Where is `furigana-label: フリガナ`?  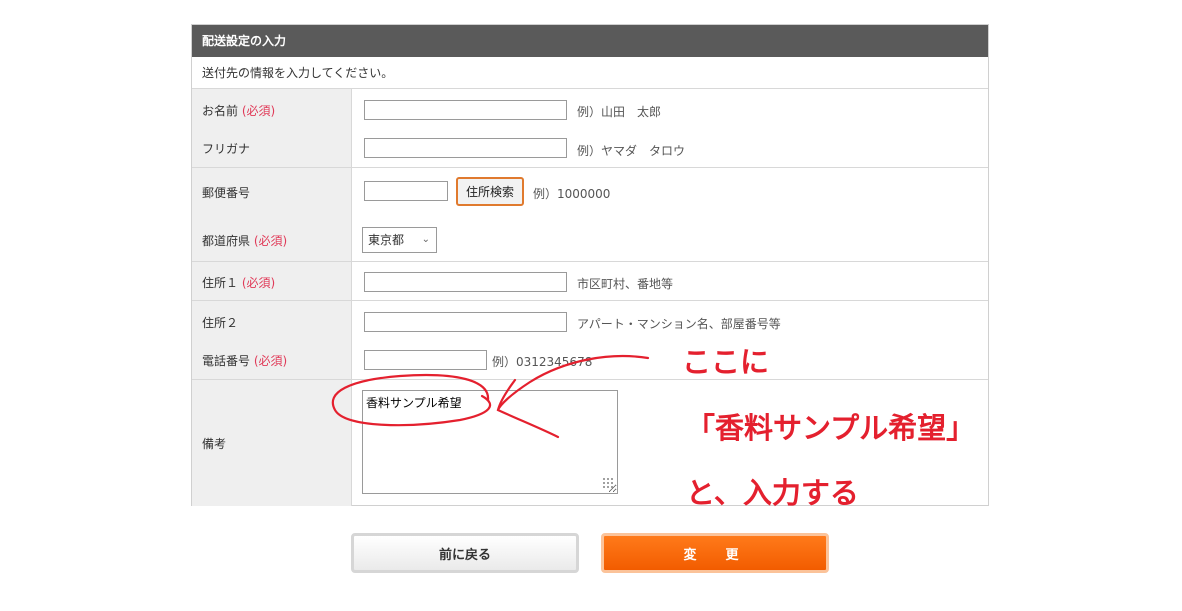
furigana-label: フリガナ is located at coordinates (226, 149).